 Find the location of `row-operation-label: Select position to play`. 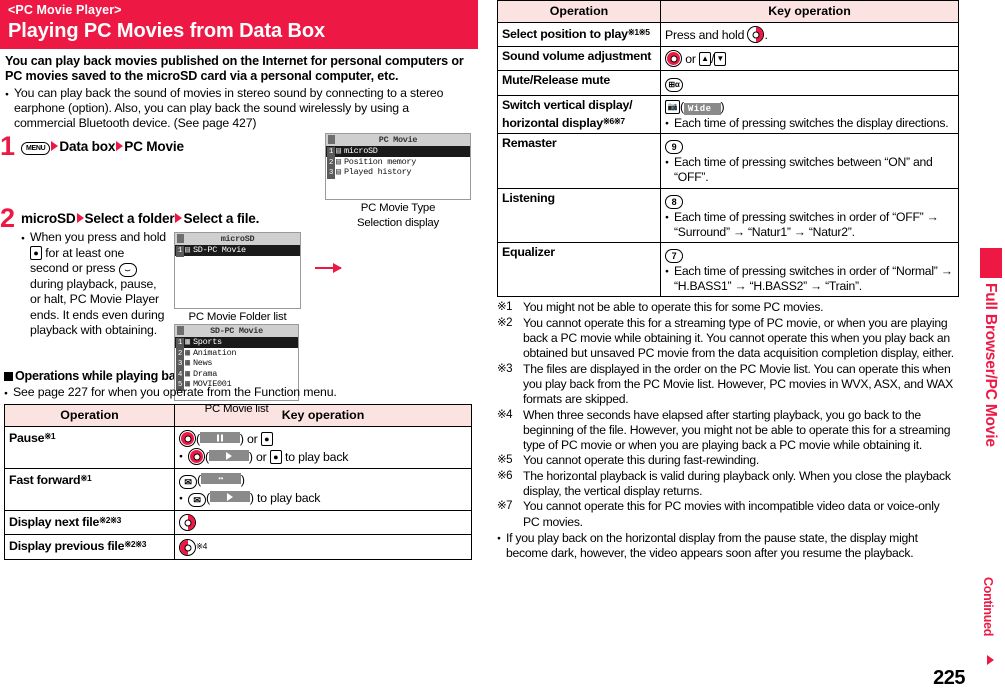

row-operation-label: Select position to play is located at coordinates (565, 34).